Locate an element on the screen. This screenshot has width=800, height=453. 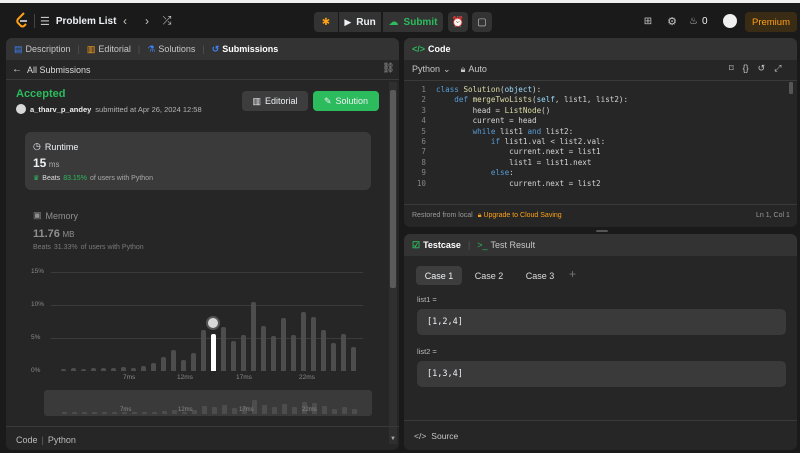
source-link: </> Source is located at coordinates (436, 436).